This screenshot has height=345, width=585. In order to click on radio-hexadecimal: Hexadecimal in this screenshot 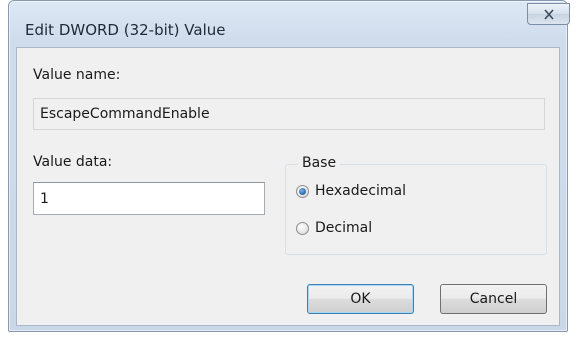, I will do `click(351, 191)`.